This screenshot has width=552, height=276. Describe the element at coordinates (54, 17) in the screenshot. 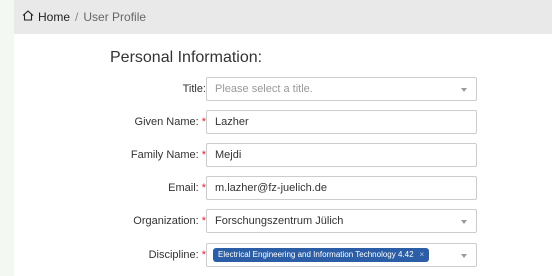

I see `breadcrumb-home-label: Home` at that location.